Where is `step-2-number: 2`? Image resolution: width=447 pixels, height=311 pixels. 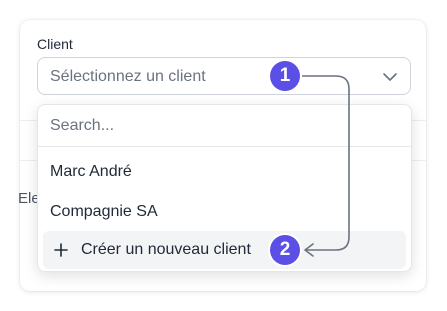 step-2-number: 2 is located at coordinates (285, 249).